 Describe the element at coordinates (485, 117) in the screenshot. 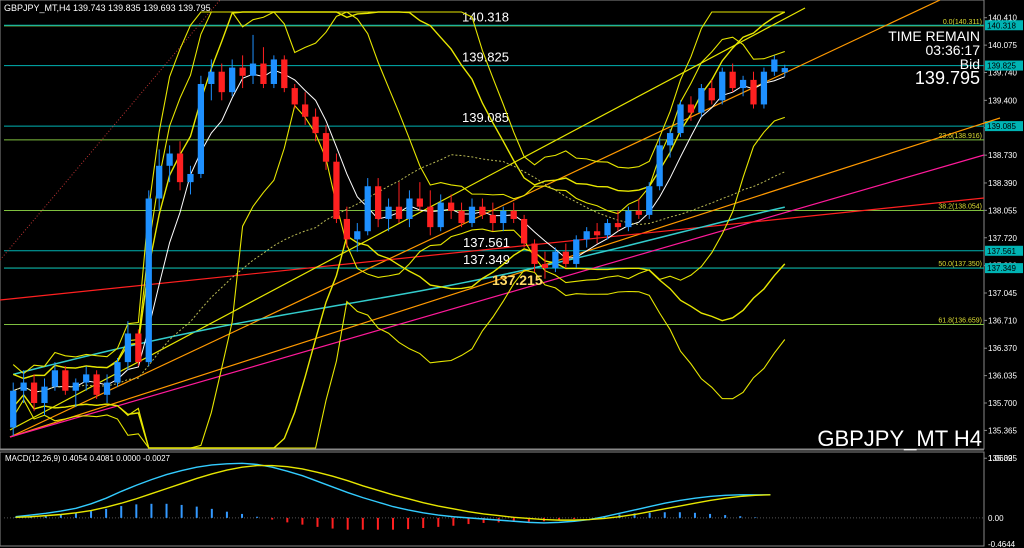

I see `level-caption: 139.085` at that location.